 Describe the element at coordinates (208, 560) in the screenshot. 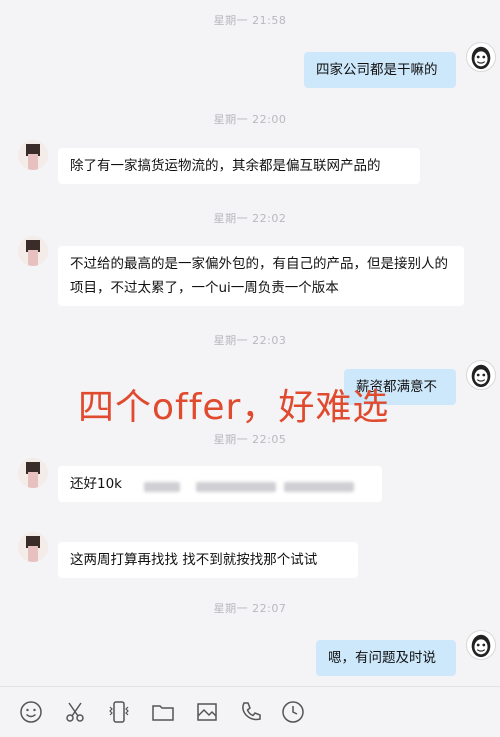

I see `message-bubble: 这两周打算再找找 找不到就按找那个试试` at that location.